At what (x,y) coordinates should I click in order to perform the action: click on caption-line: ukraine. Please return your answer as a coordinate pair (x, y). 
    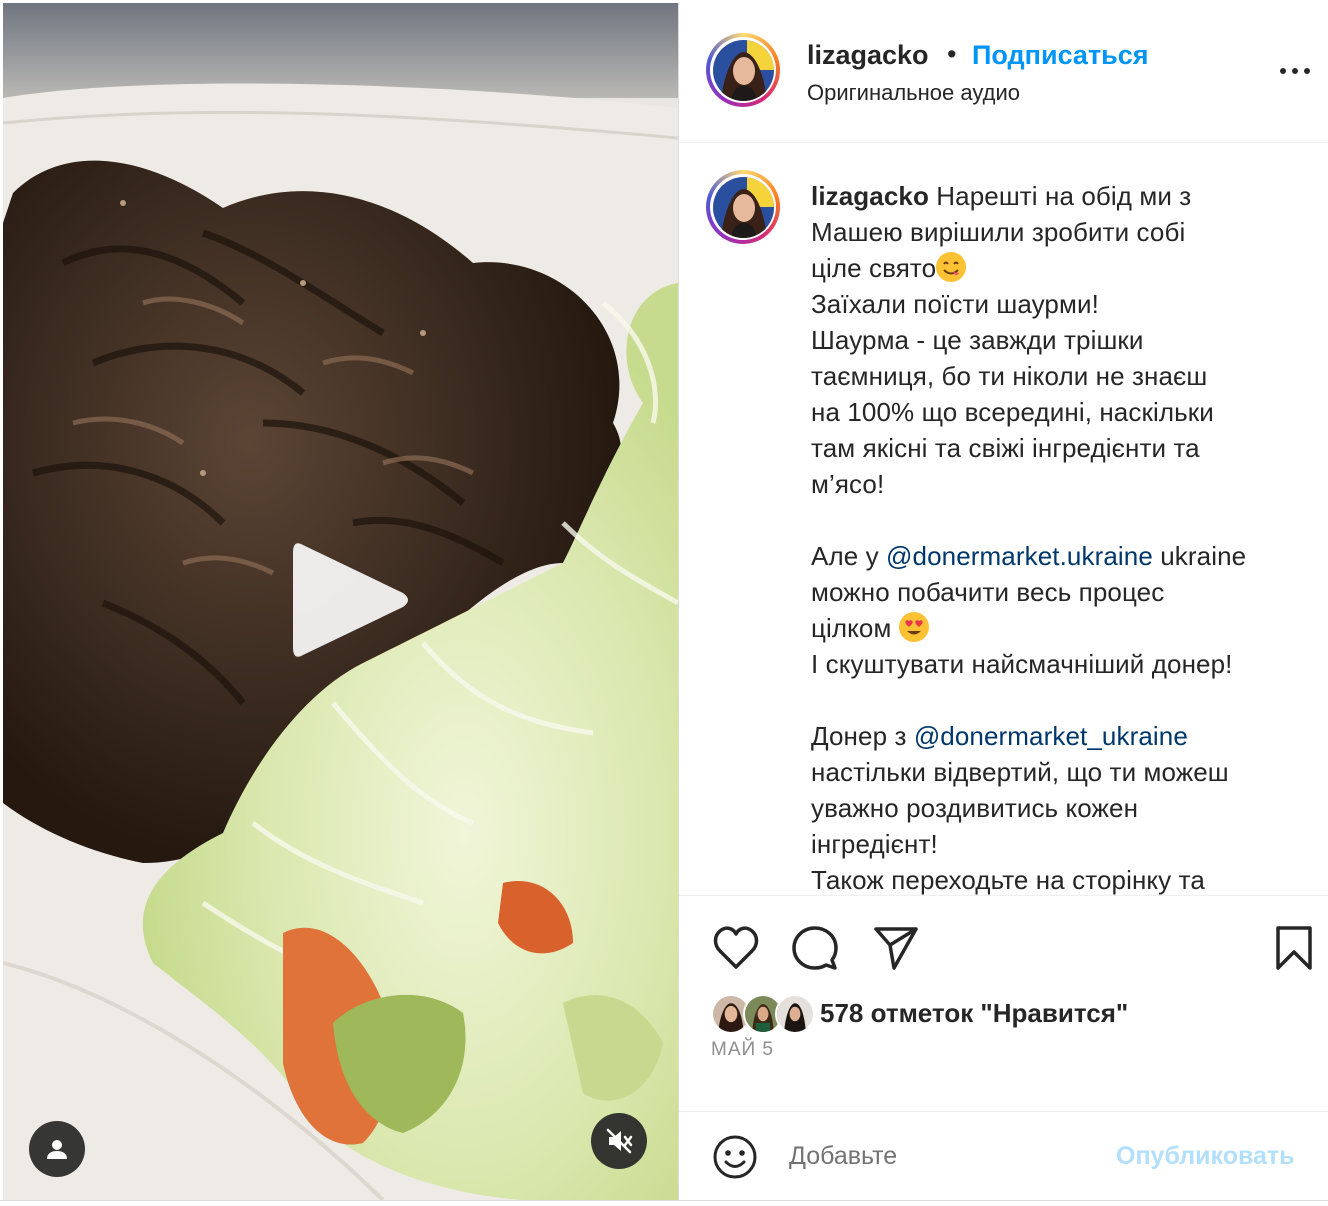
    Looking at the image, I should click on (1199, 556).